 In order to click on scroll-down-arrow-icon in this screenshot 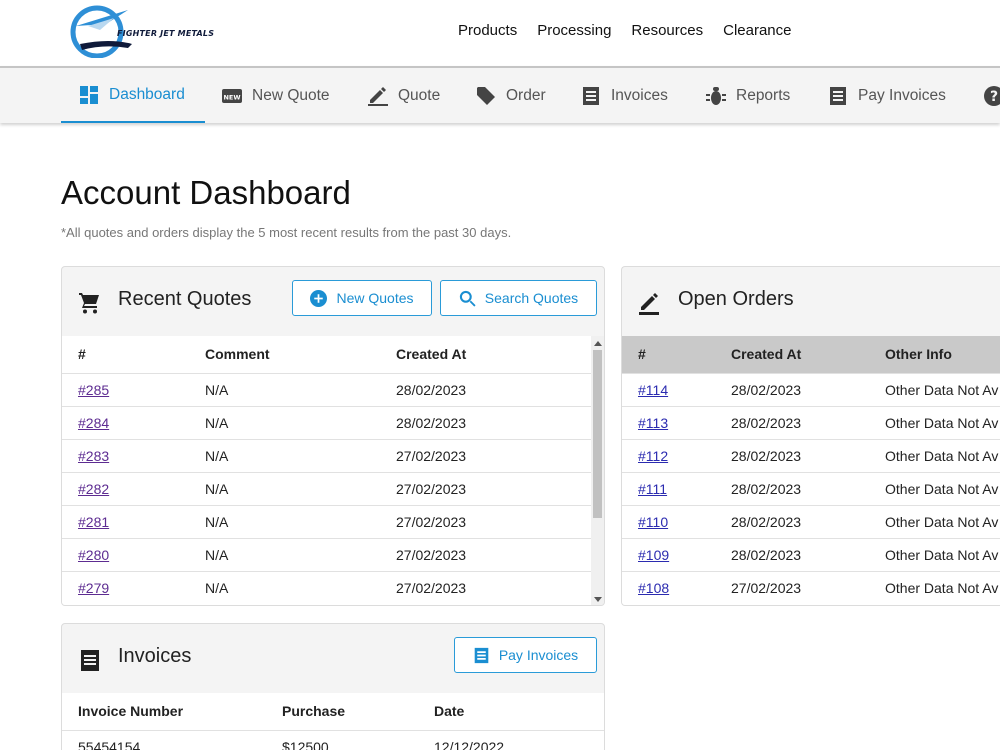, I will do `click(598, 599)`.